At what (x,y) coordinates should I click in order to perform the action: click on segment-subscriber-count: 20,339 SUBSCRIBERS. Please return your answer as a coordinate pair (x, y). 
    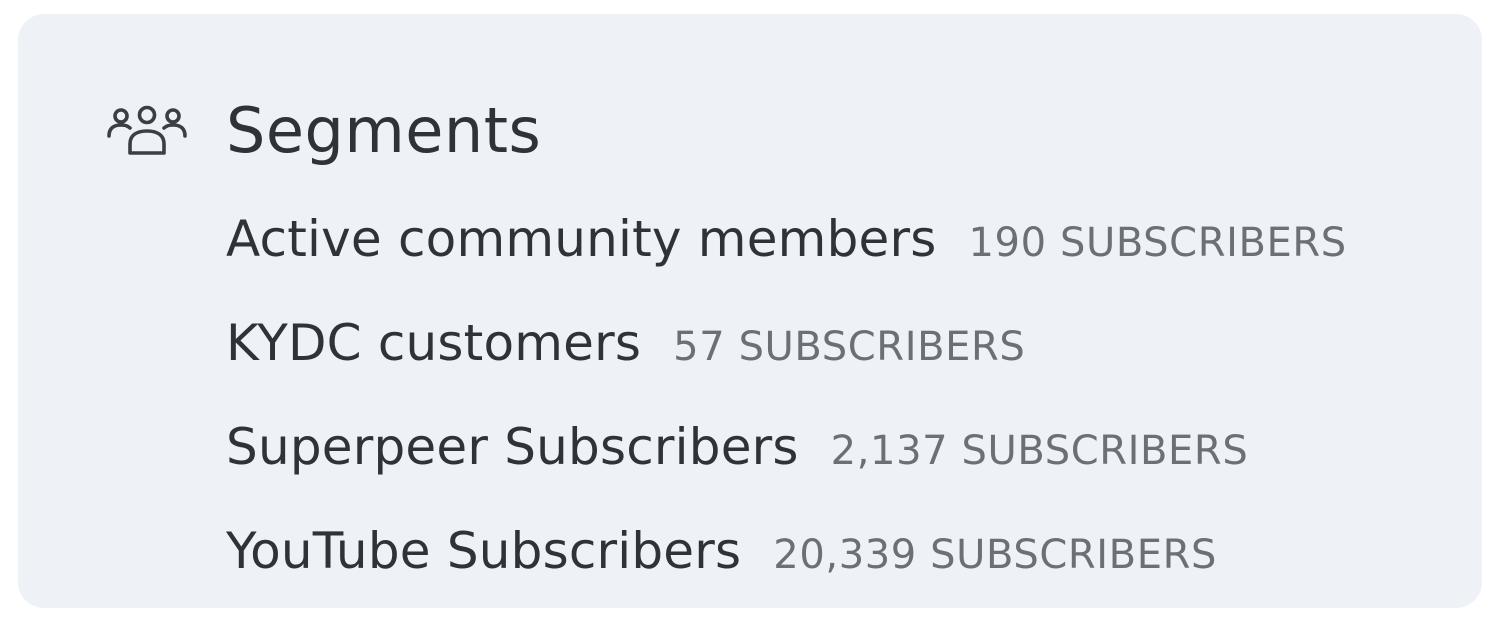
    Looking at the image, I should click on (995, 555).